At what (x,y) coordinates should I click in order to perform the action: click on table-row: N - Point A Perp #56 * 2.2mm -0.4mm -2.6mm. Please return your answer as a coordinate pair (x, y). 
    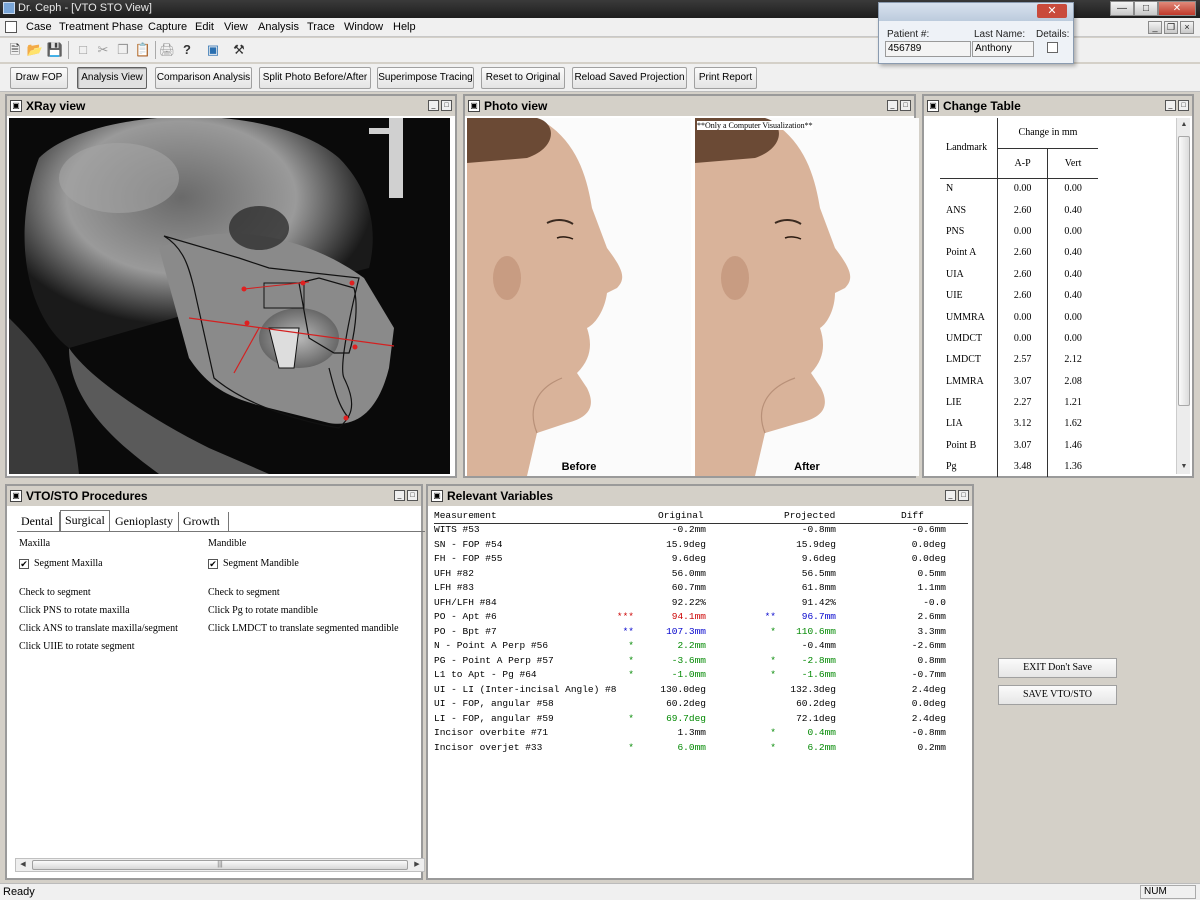
    Looking at the image, I should click on (701, 647).